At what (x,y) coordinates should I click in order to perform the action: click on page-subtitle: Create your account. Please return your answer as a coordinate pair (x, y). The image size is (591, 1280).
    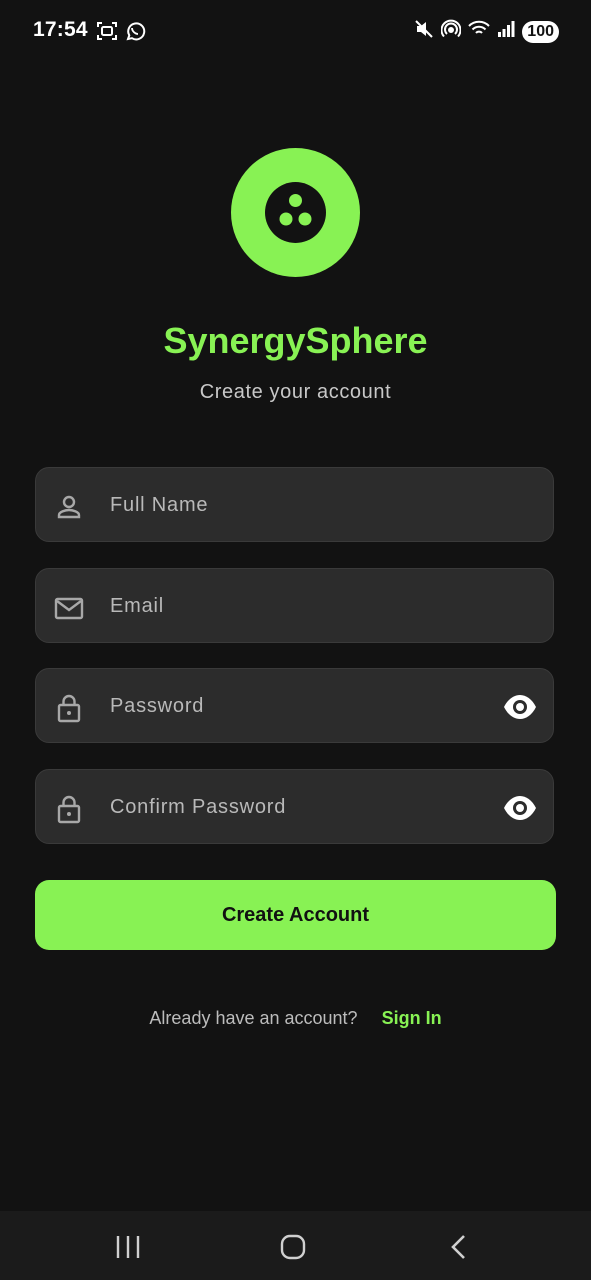
    Looking at the image, I should click on (295, 392).